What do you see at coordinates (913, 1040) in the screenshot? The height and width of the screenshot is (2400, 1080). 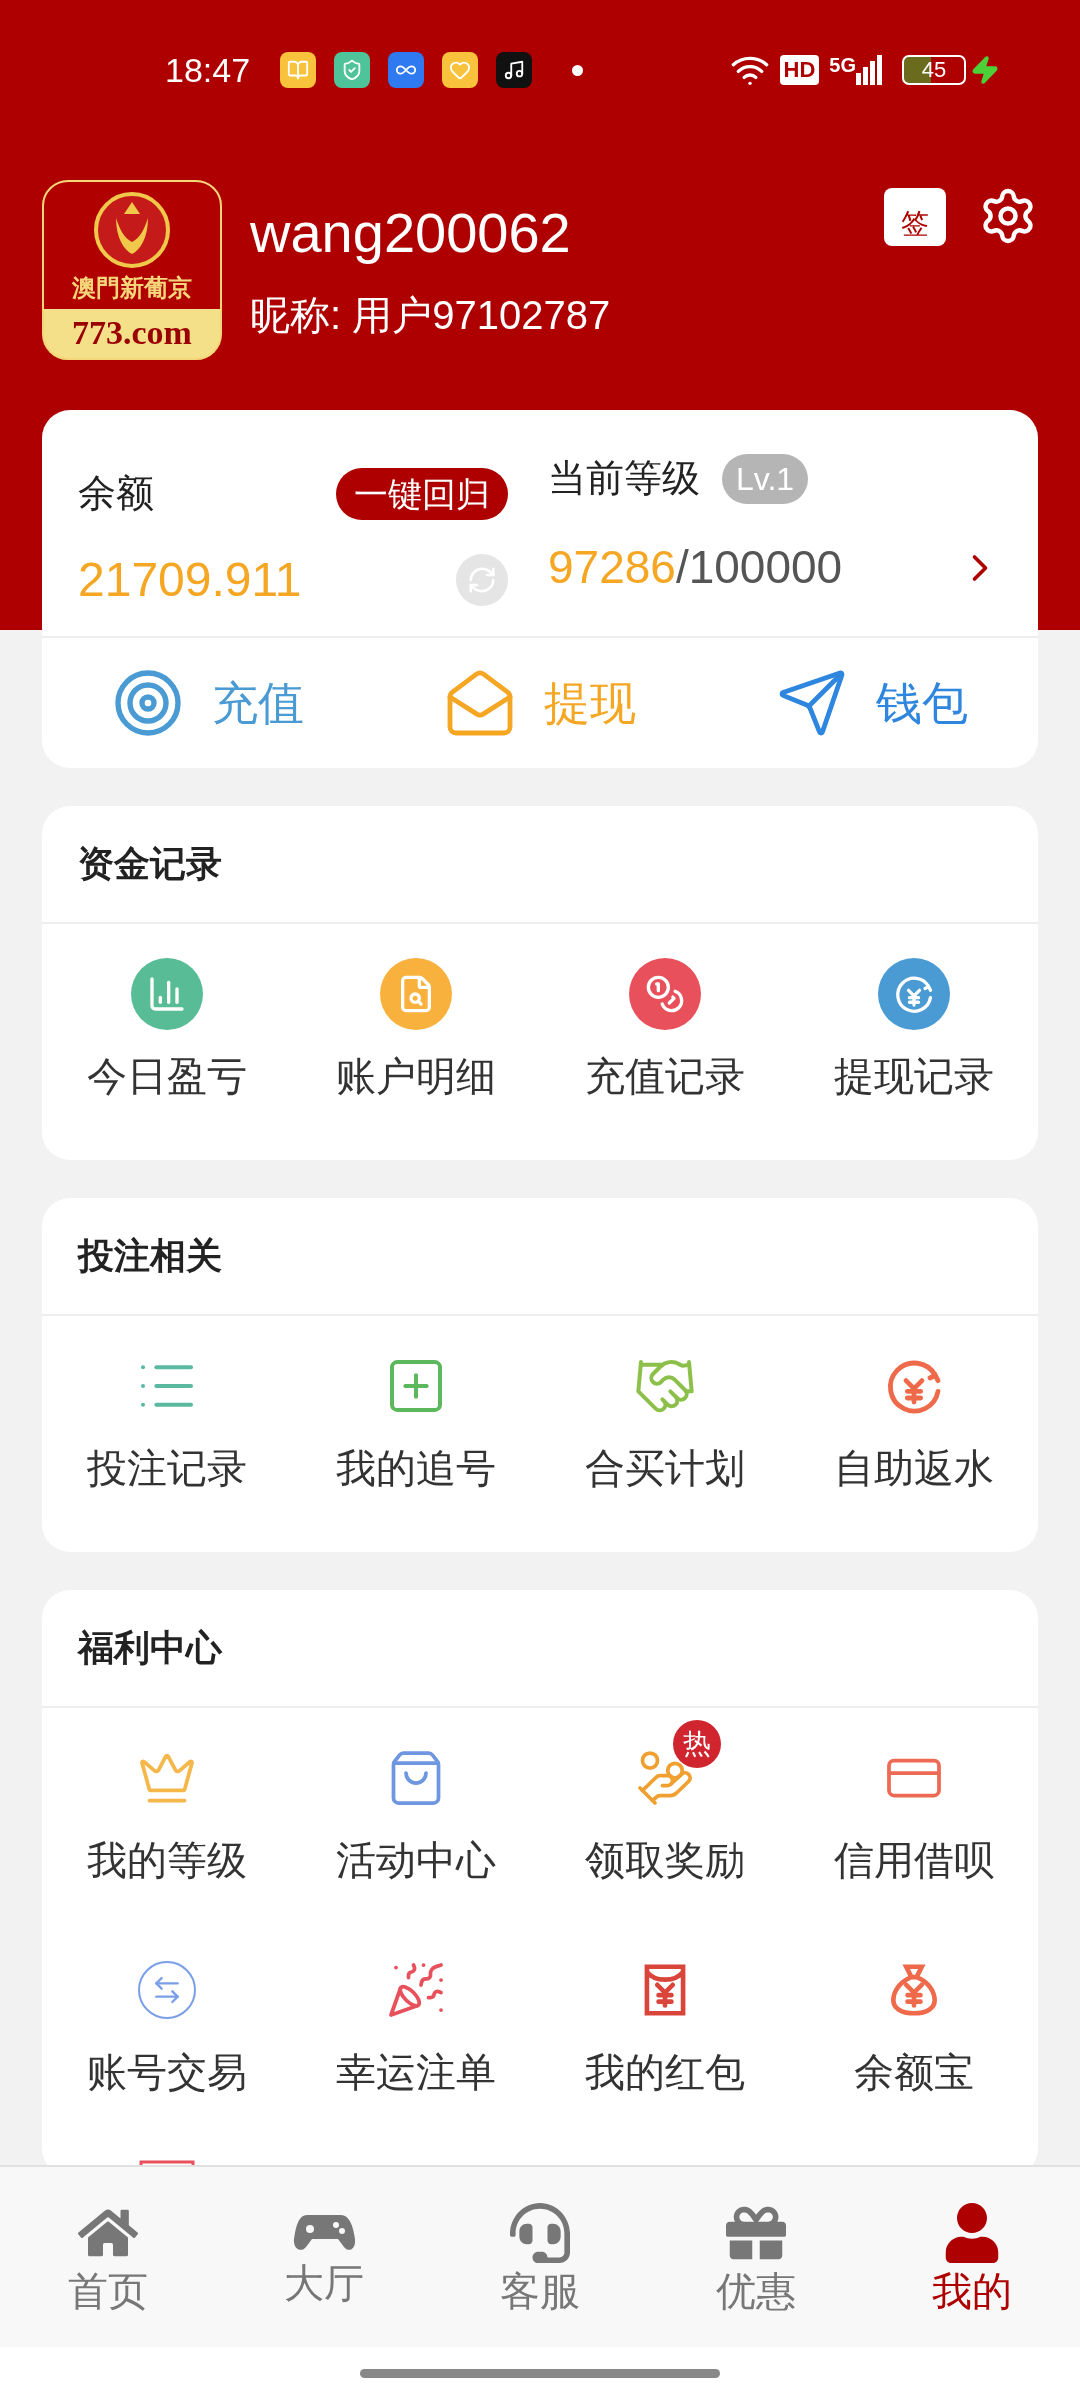 I see `menu-item: 提现记录` at bounding box center [913, 1040].